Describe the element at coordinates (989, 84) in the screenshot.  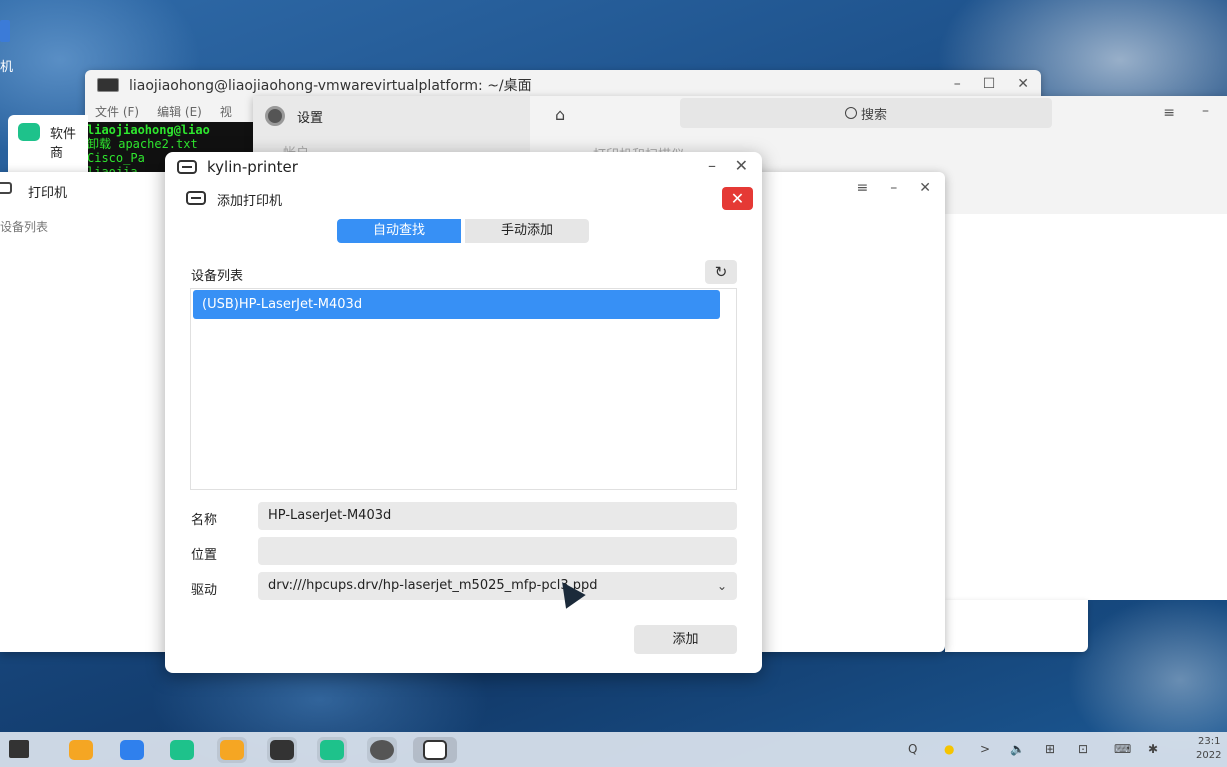
I see `maximize-button: ☐` at that location.